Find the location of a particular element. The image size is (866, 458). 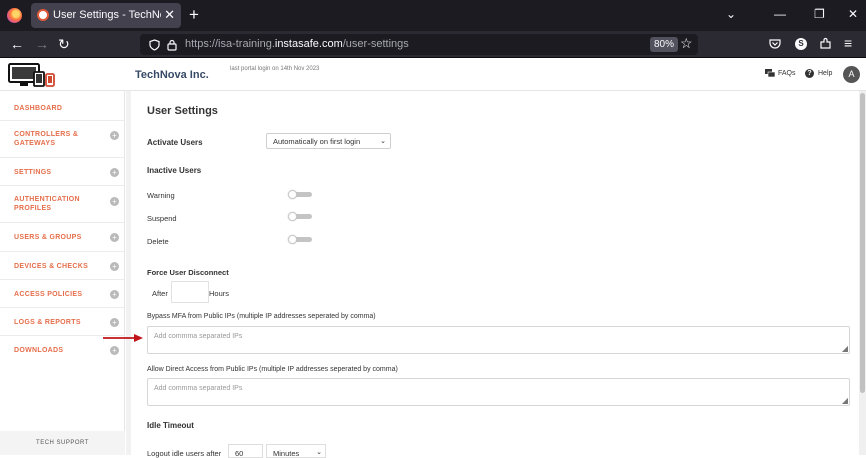

page-title: User Settings is located at coordinates (182, 111).